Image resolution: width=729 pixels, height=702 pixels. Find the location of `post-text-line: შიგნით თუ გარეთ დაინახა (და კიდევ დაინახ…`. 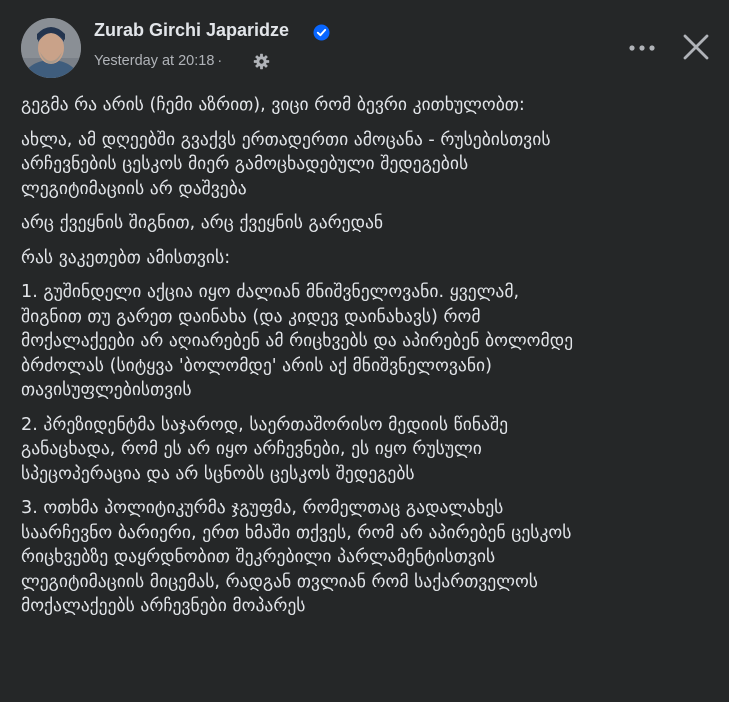

post-text-line: შიგნით თუ გარეთ დაინახა (და კიდევ დაინახ… is located at coordinates (251, 316).